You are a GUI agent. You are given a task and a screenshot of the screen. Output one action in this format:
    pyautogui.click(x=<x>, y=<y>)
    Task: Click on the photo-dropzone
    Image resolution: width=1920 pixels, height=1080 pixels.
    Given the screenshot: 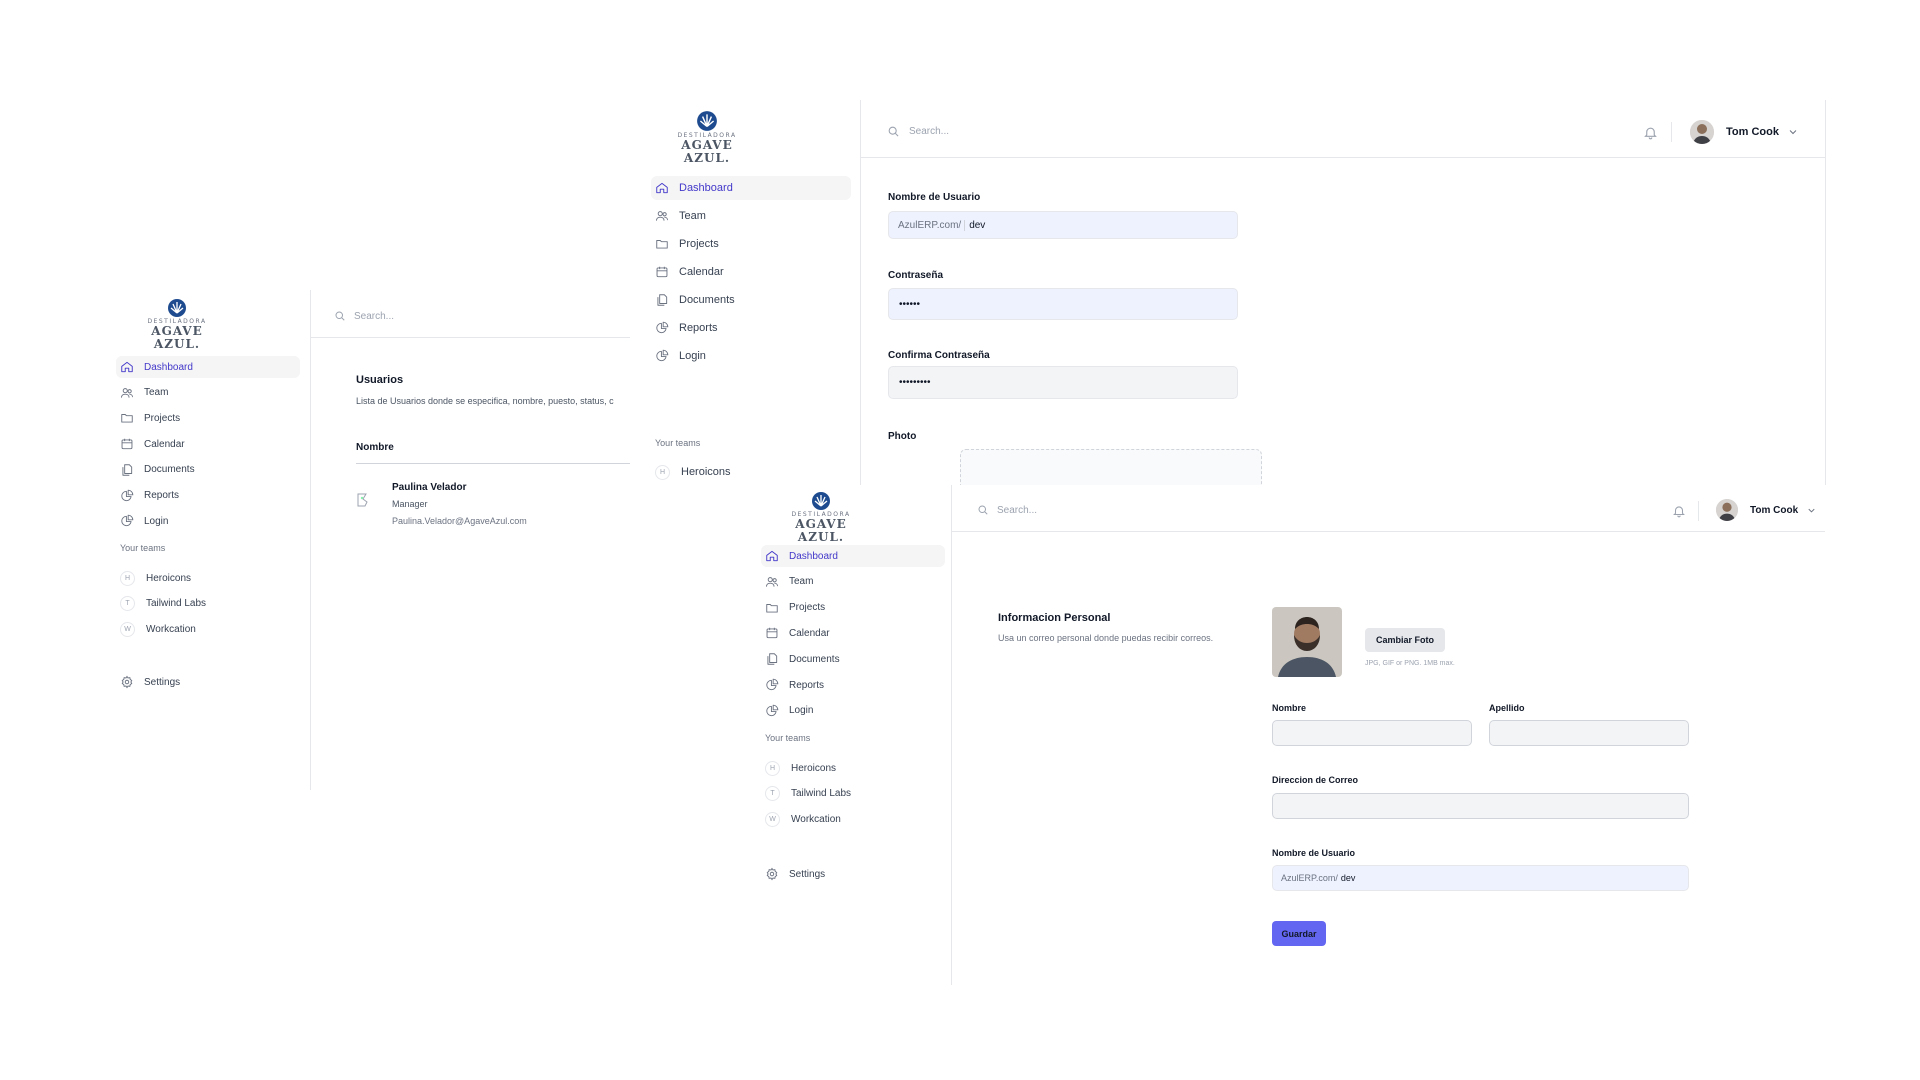 What is the action you would take?
    pyautogui.click(x=1111, y=467)
    